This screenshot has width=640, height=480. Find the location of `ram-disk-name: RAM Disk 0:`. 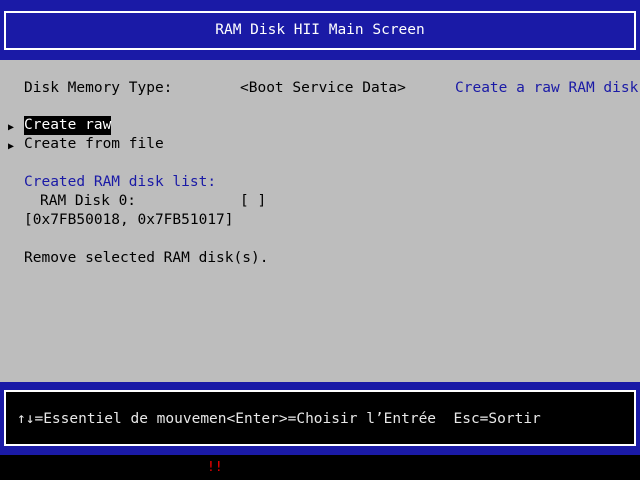

ram-disk-name: RAM Disk 0: is located at coordinates (88, 201).